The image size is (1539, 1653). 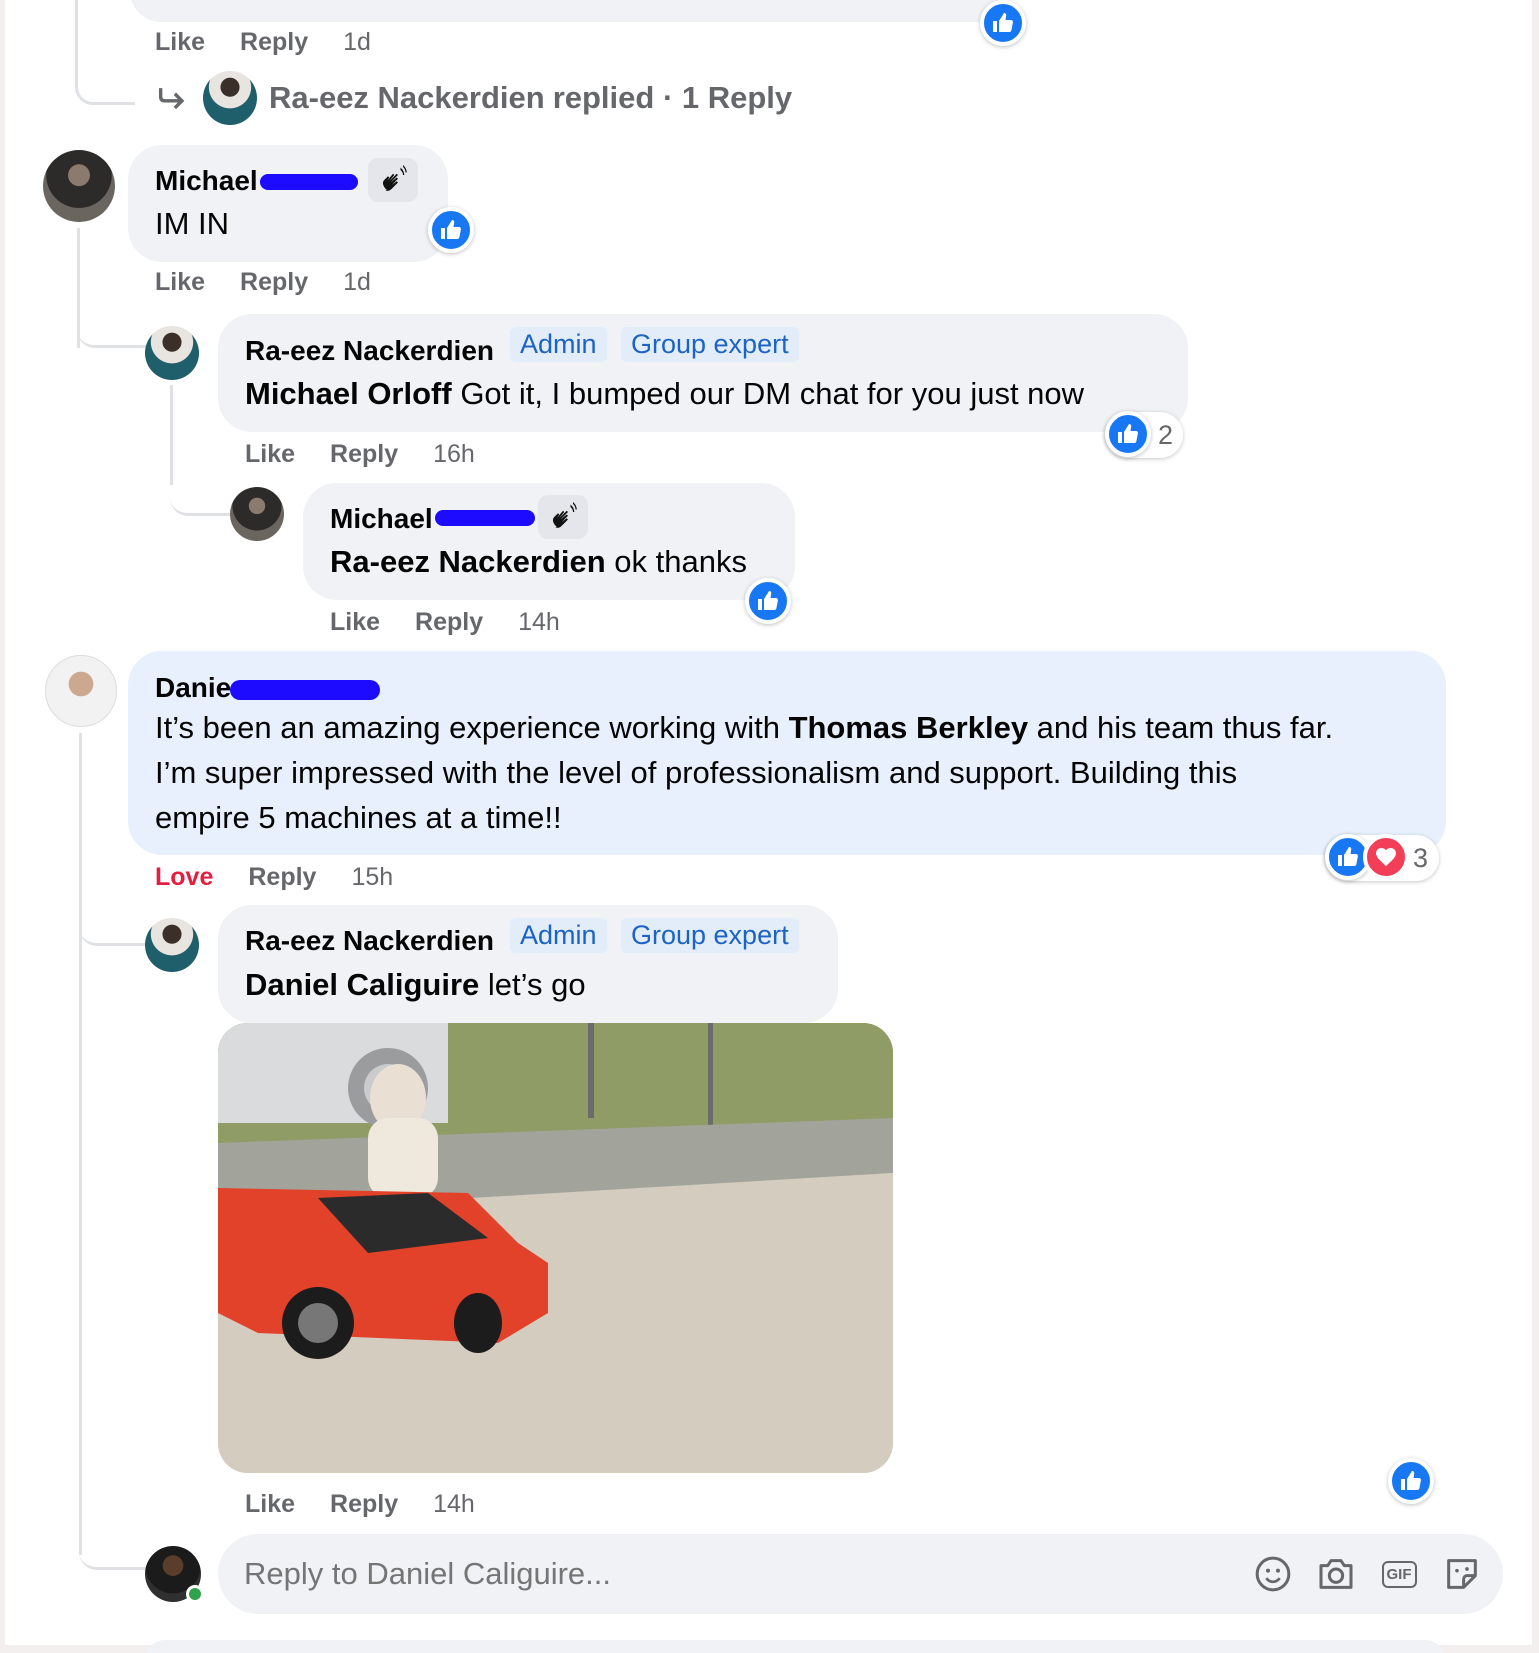 I want to click on comment-text: IM IN, so click(x=192, y=223).